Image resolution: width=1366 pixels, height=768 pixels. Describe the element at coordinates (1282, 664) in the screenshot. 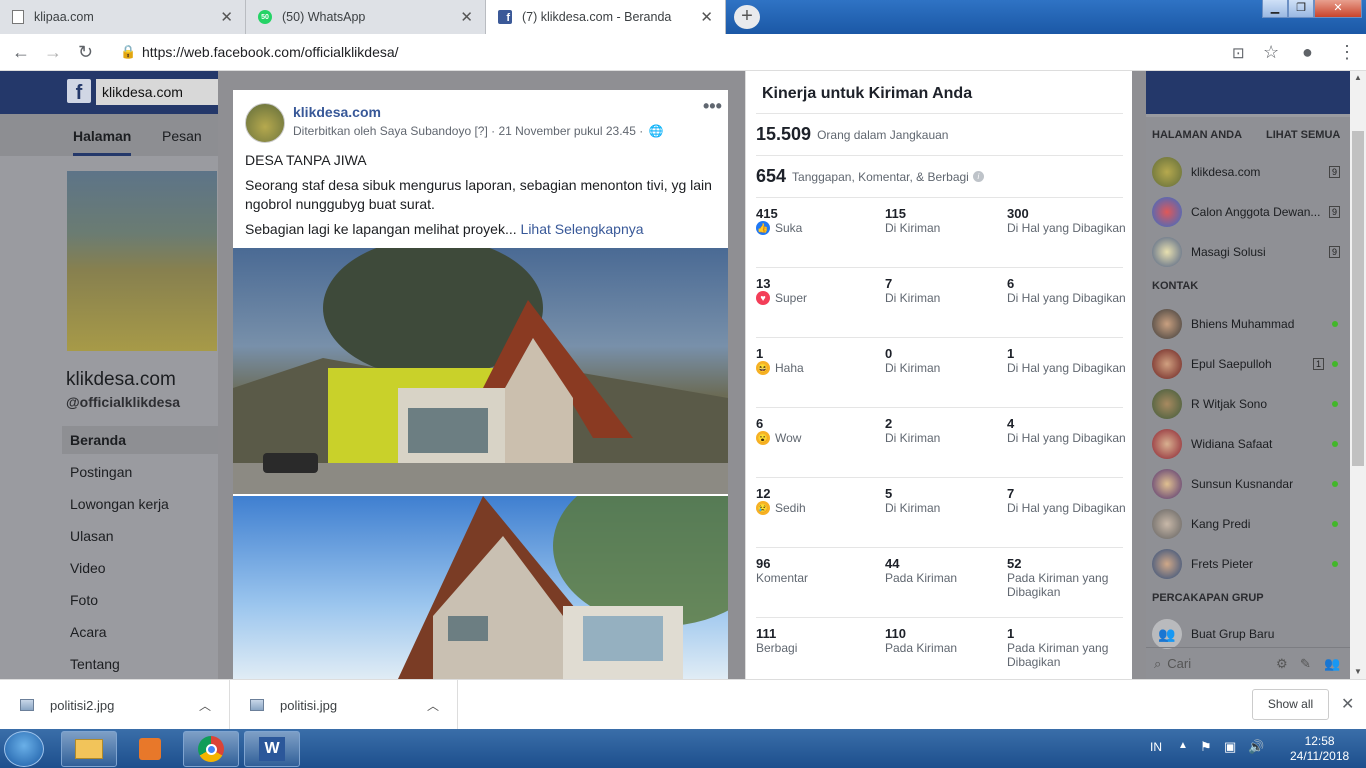

I see `gear-icon: ⚙` at that location.